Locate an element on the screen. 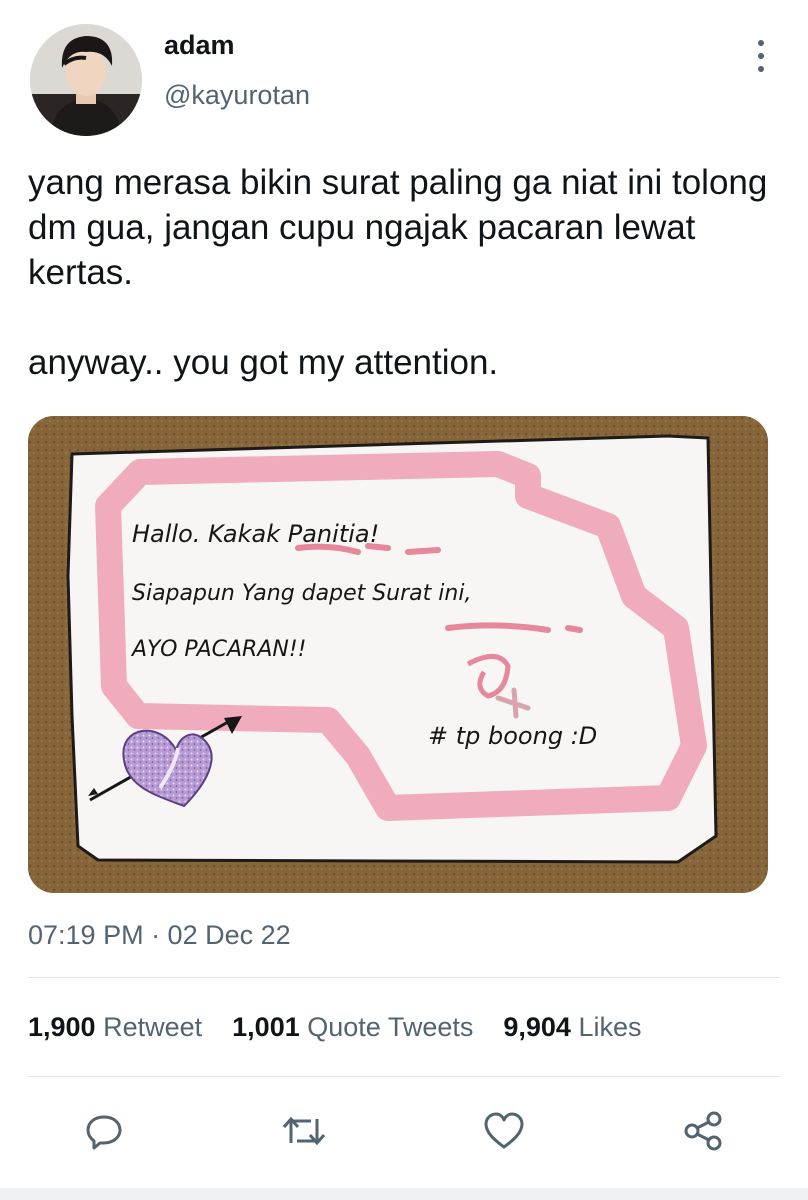  retweet-icon is located at coordinates (304, 1131).